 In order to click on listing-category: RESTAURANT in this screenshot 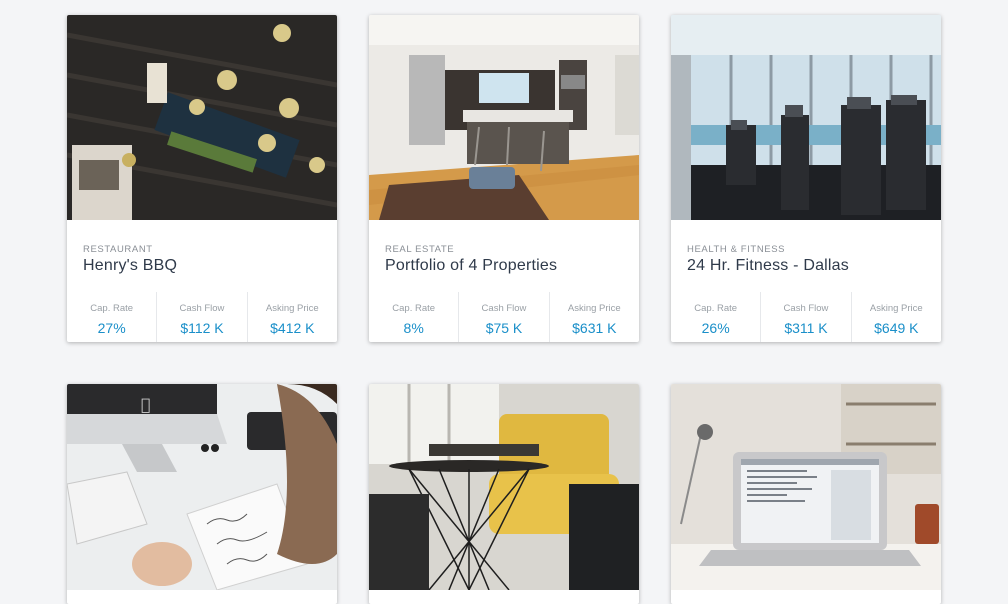, I will do `click(118, 249)`.